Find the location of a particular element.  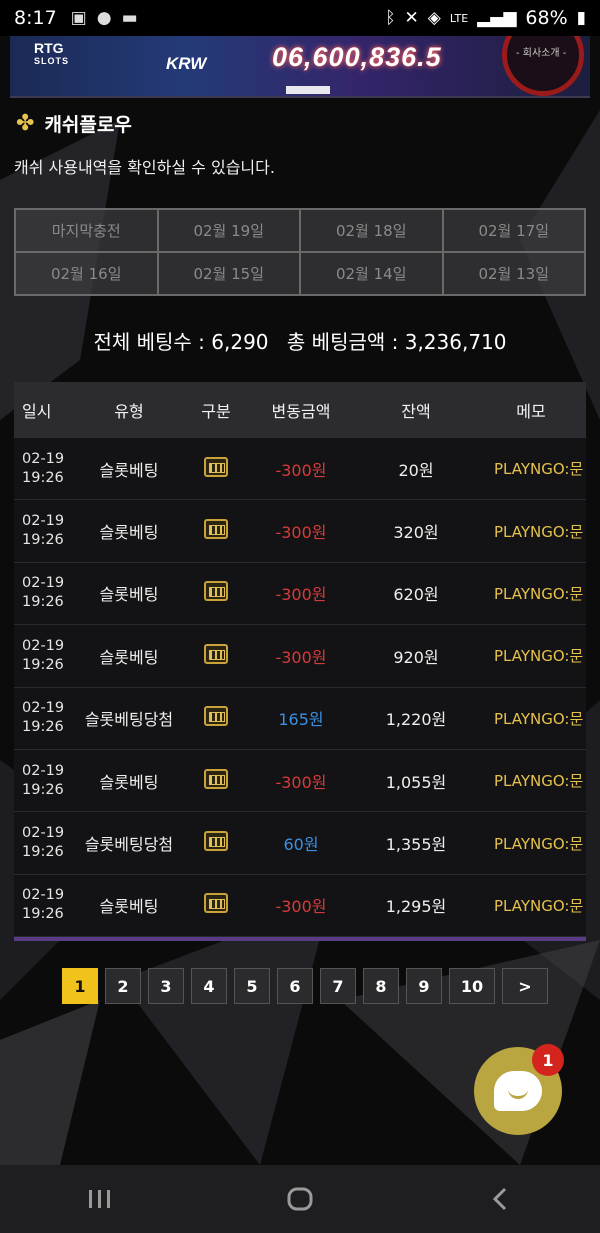

page-button-5: 5 is located at coordinates (252, 986).